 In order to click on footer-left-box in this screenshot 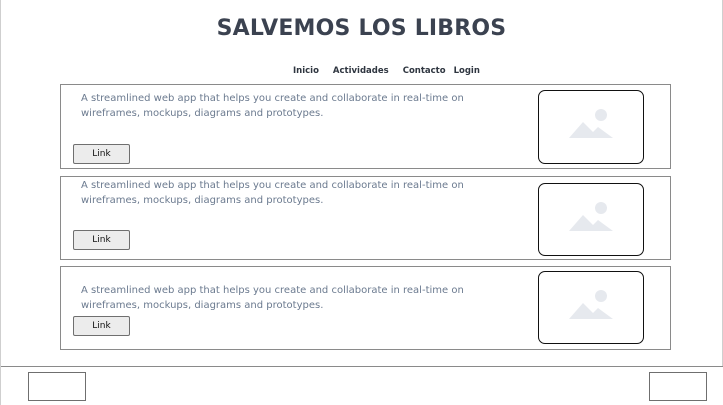, I will do `click(57, 386)`.